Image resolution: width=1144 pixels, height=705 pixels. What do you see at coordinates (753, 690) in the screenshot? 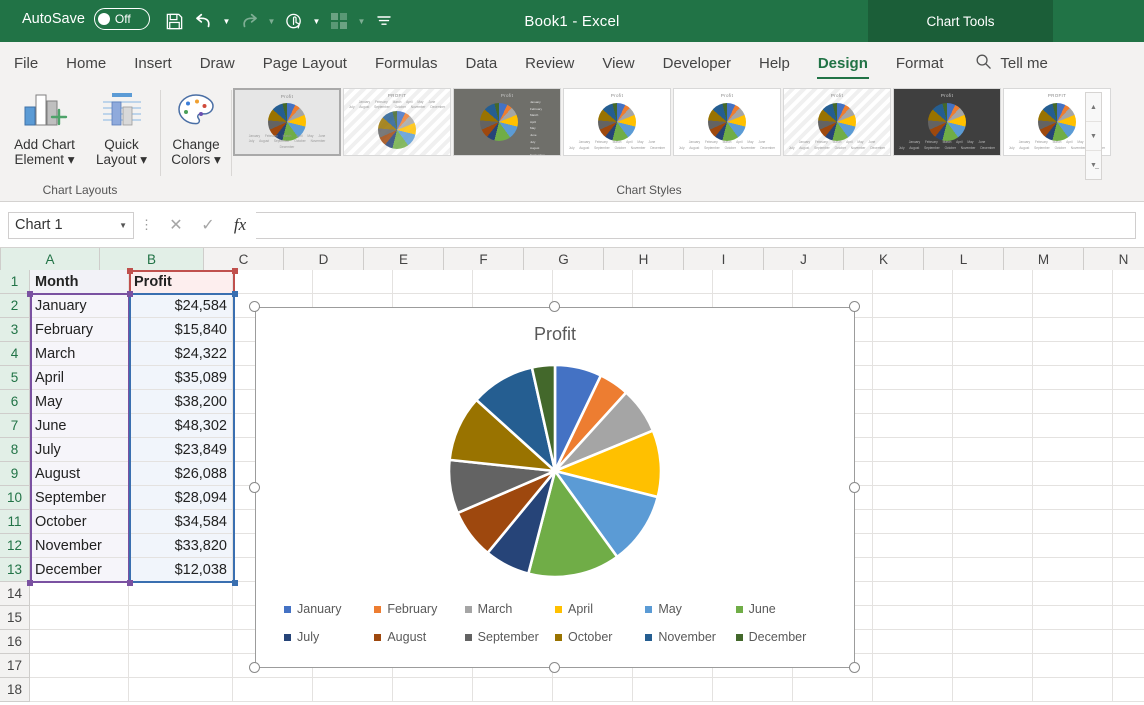
I see `cell-i18` at bounding box center [753, 690].